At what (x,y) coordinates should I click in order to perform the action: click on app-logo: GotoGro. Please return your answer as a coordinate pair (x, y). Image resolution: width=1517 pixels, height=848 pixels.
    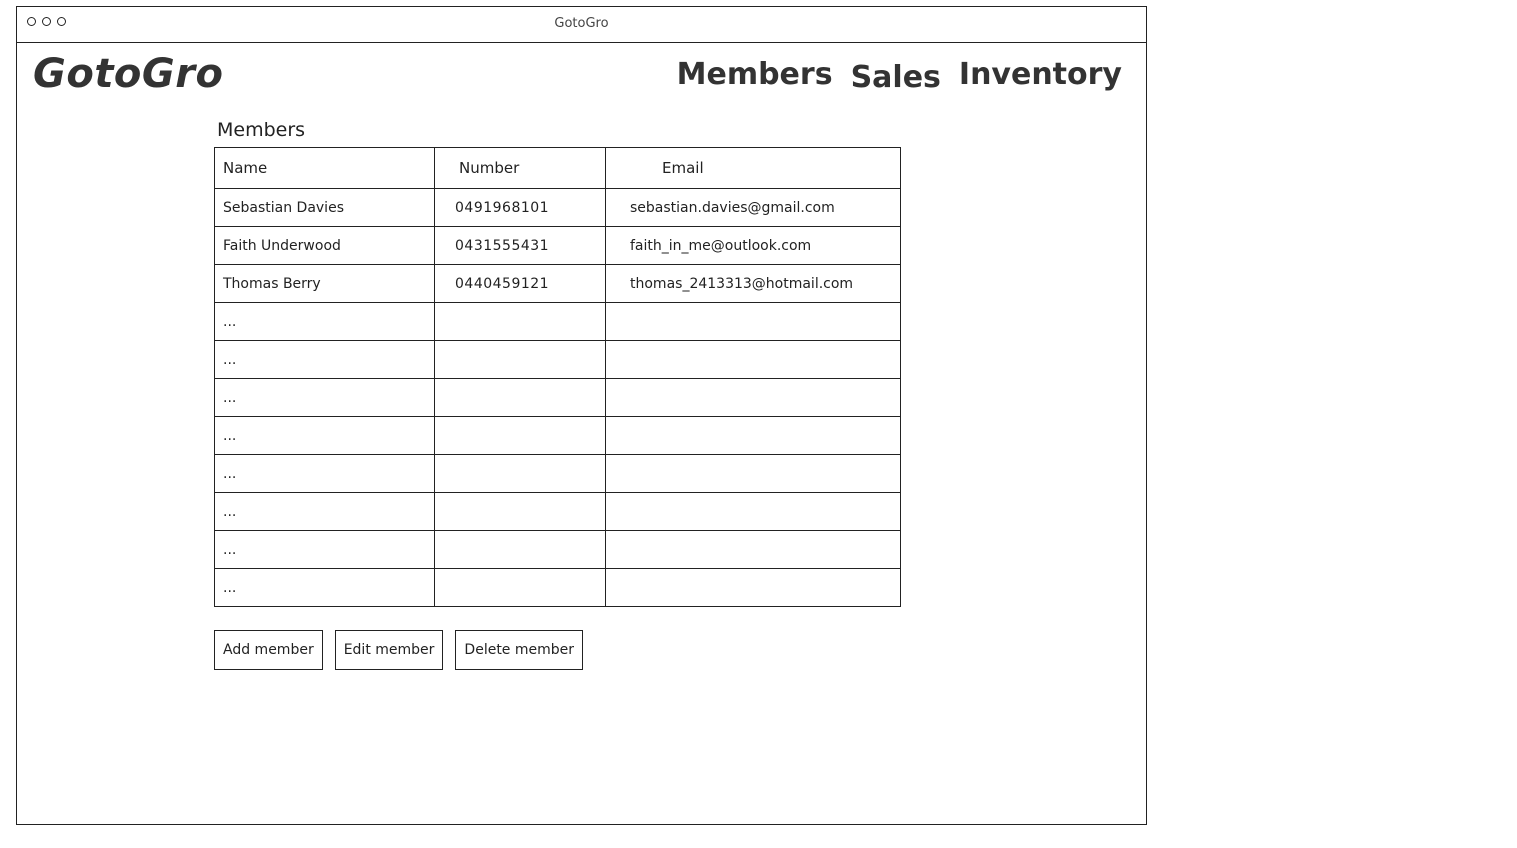
    Looking at the image, I should click on (128, 74).